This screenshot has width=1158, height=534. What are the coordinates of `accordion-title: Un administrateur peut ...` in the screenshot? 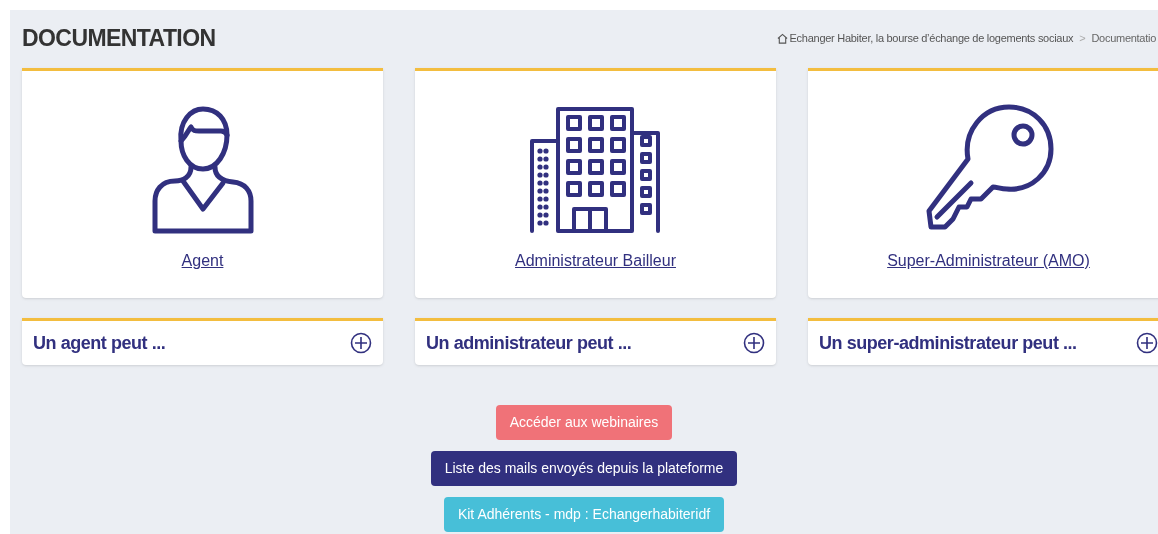 It's located at (529, 343).